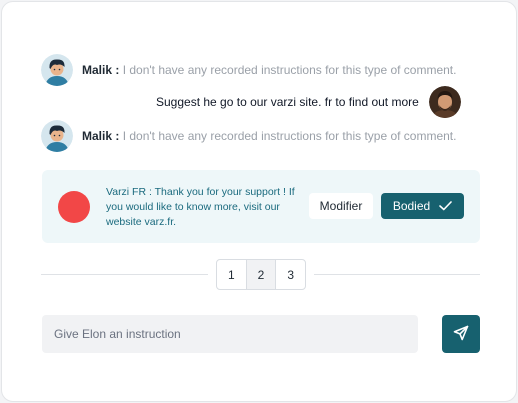 The width and height of the screenshot is (518, 403). Describe the element at coordinates (124, 274) in the screenshot. I see `pagination-divider-left` at that location.